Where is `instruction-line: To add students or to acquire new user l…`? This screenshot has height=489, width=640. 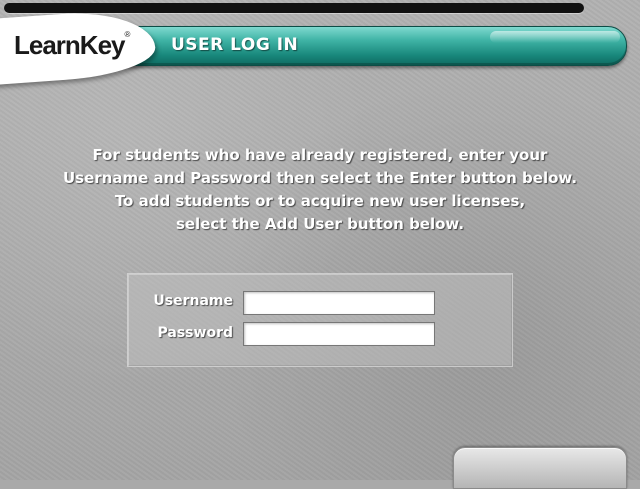 instruction-line: To add students or to acquire new user l… is located at coordinates (320, 201).